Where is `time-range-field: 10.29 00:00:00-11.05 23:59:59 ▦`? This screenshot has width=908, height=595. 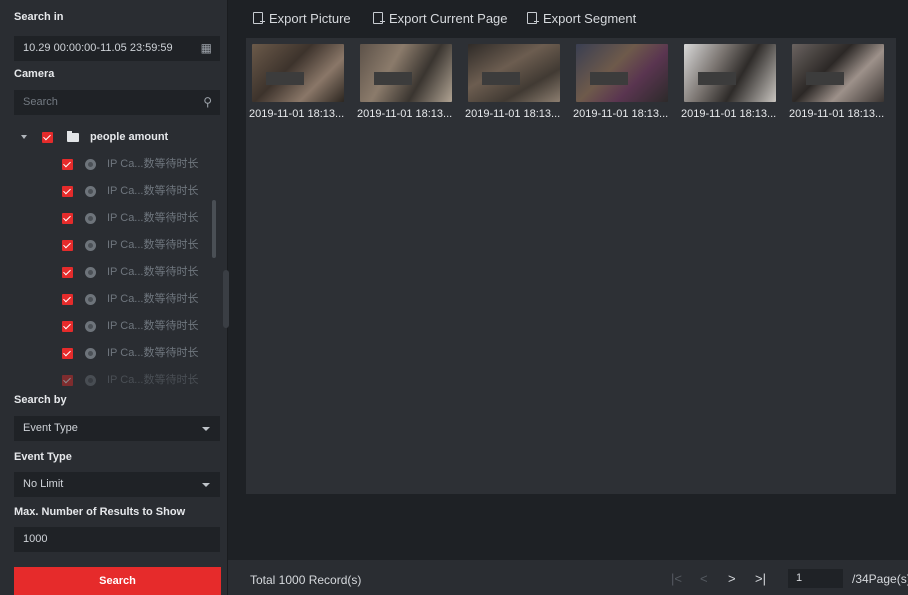 time-range-field: 10.29 00:00:00-11.05 23:59:59 ▦ is located at coordinates (117, 48).